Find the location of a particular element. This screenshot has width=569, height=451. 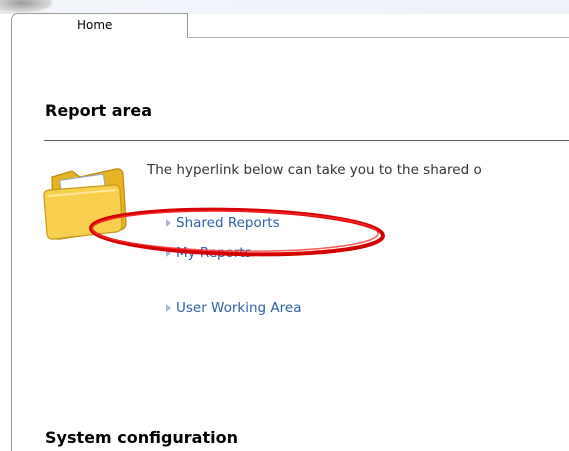

report-area-divider is located at coordinates (306, 140).